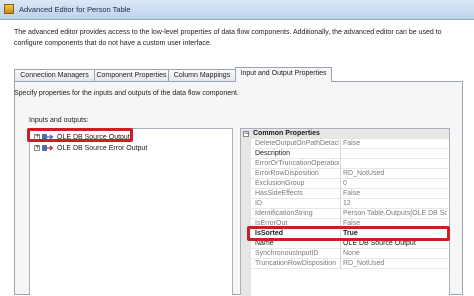 The height and width of the screenshot is (296, 474). What do you see at coordinates (350, 164) in the screenshot?
I see `prop-row-error-or-truncation-operation: ErrorOrTruncationOperation` at bounding box center [350, 164].